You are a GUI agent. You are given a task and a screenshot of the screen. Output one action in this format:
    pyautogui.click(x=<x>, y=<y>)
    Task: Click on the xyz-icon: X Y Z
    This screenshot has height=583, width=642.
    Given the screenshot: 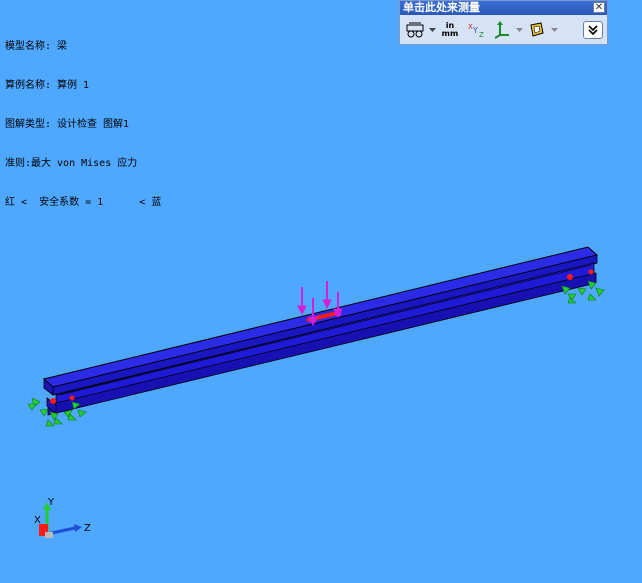 What is the action you would take?
    pyautogui.click(x=476, y=31)
    